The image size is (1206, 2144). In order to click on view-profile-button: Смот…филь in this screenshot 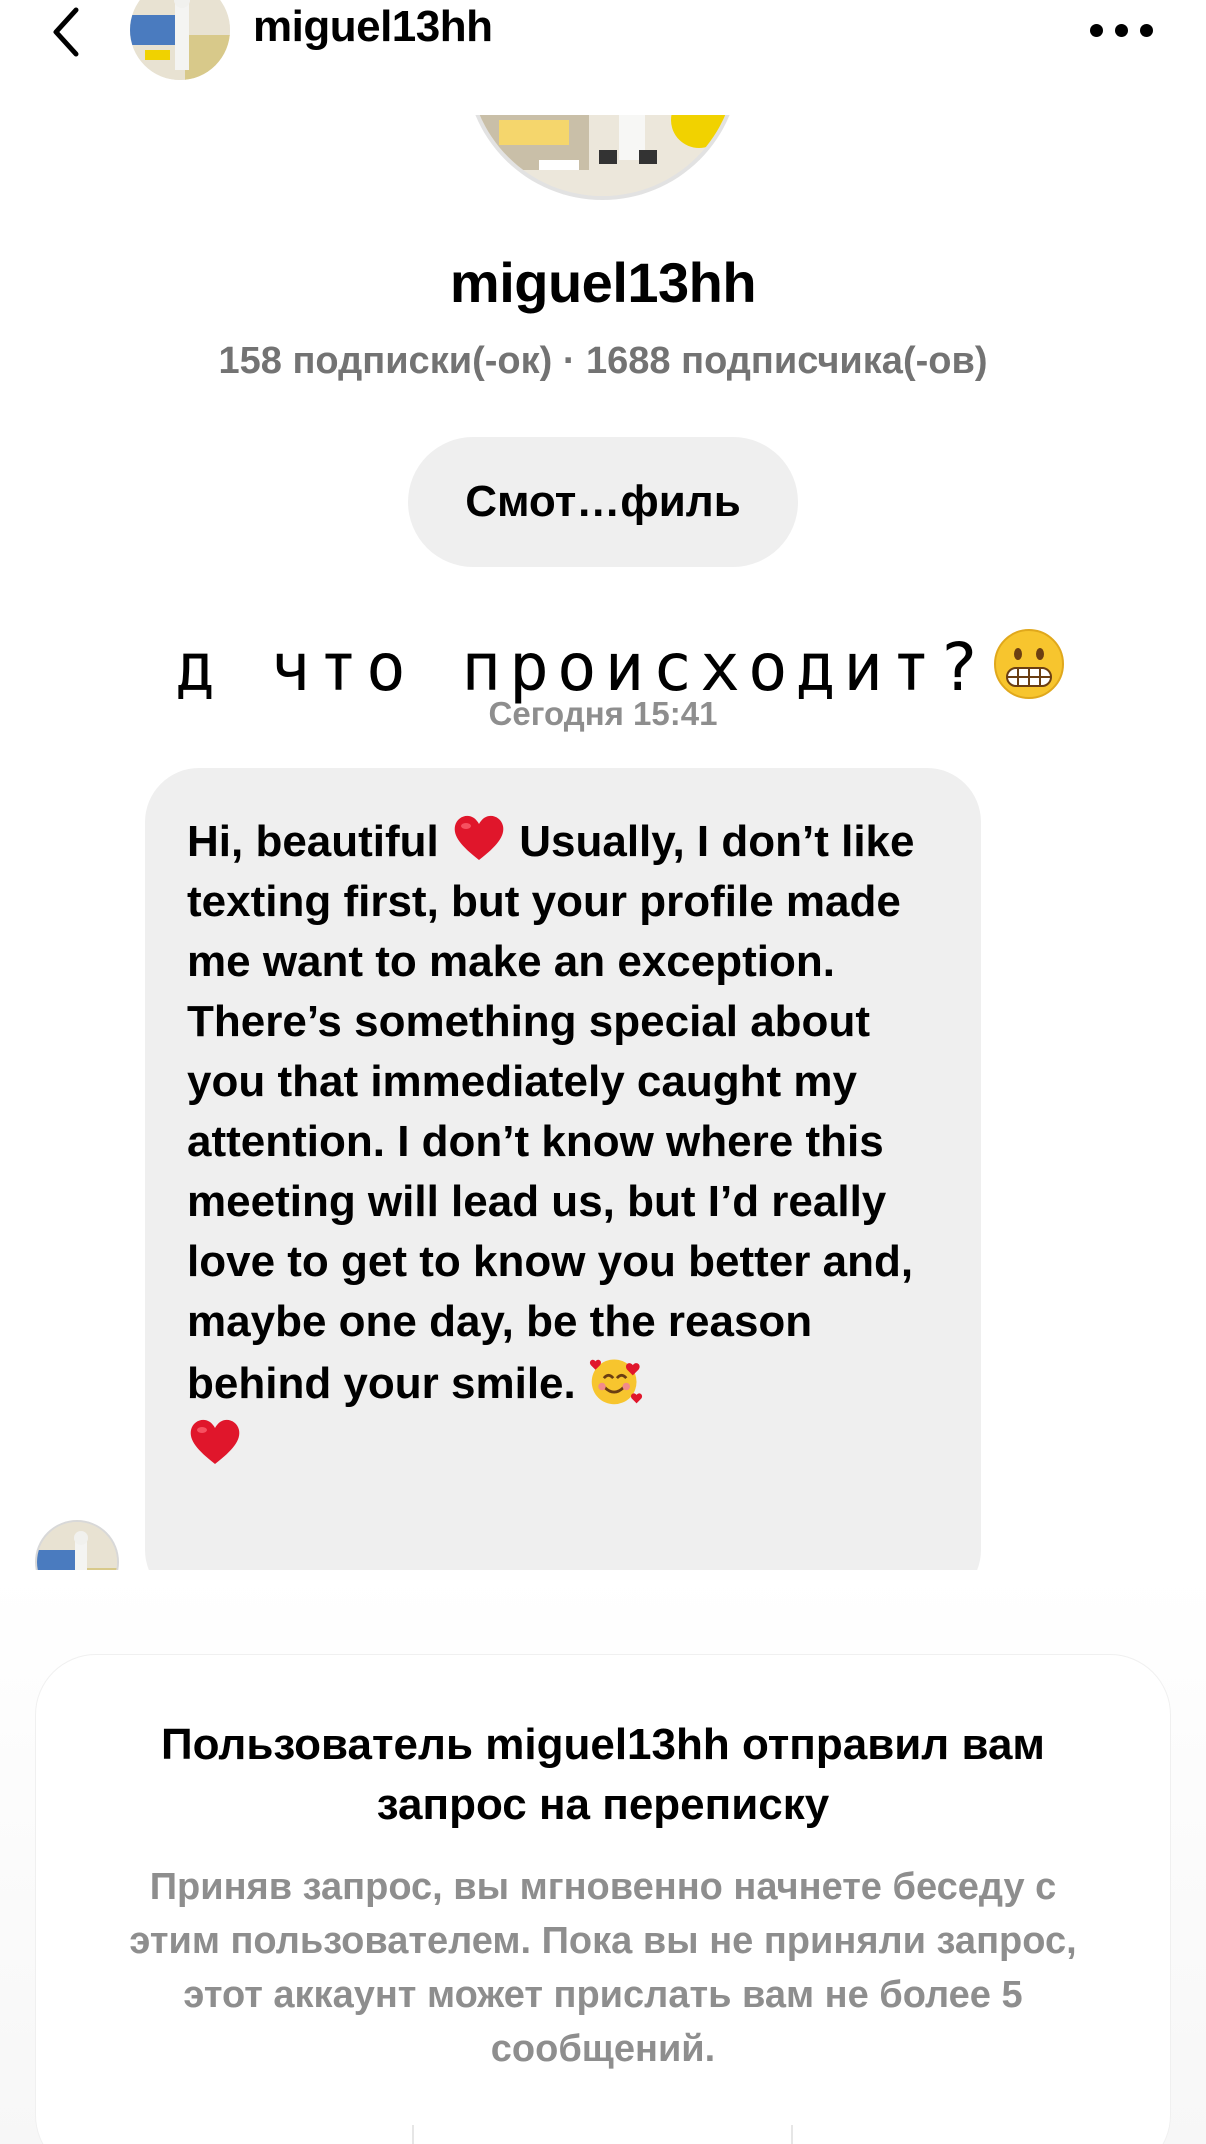, I will do `click(603, 502)`.